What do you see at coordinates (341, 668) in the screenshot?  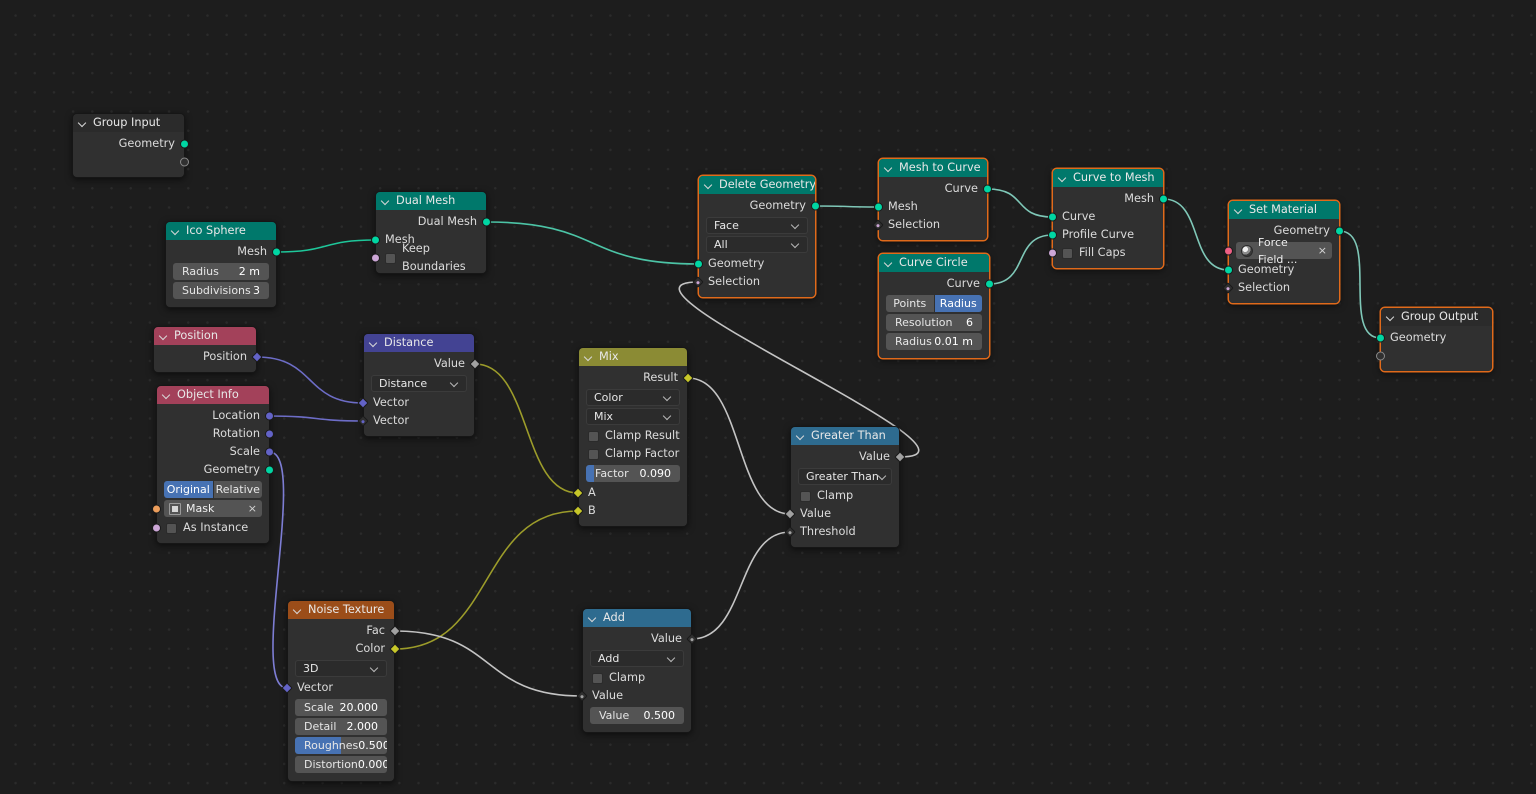 I see `dropdown-noise-texture: 3D` at bounding box center [341, 668].